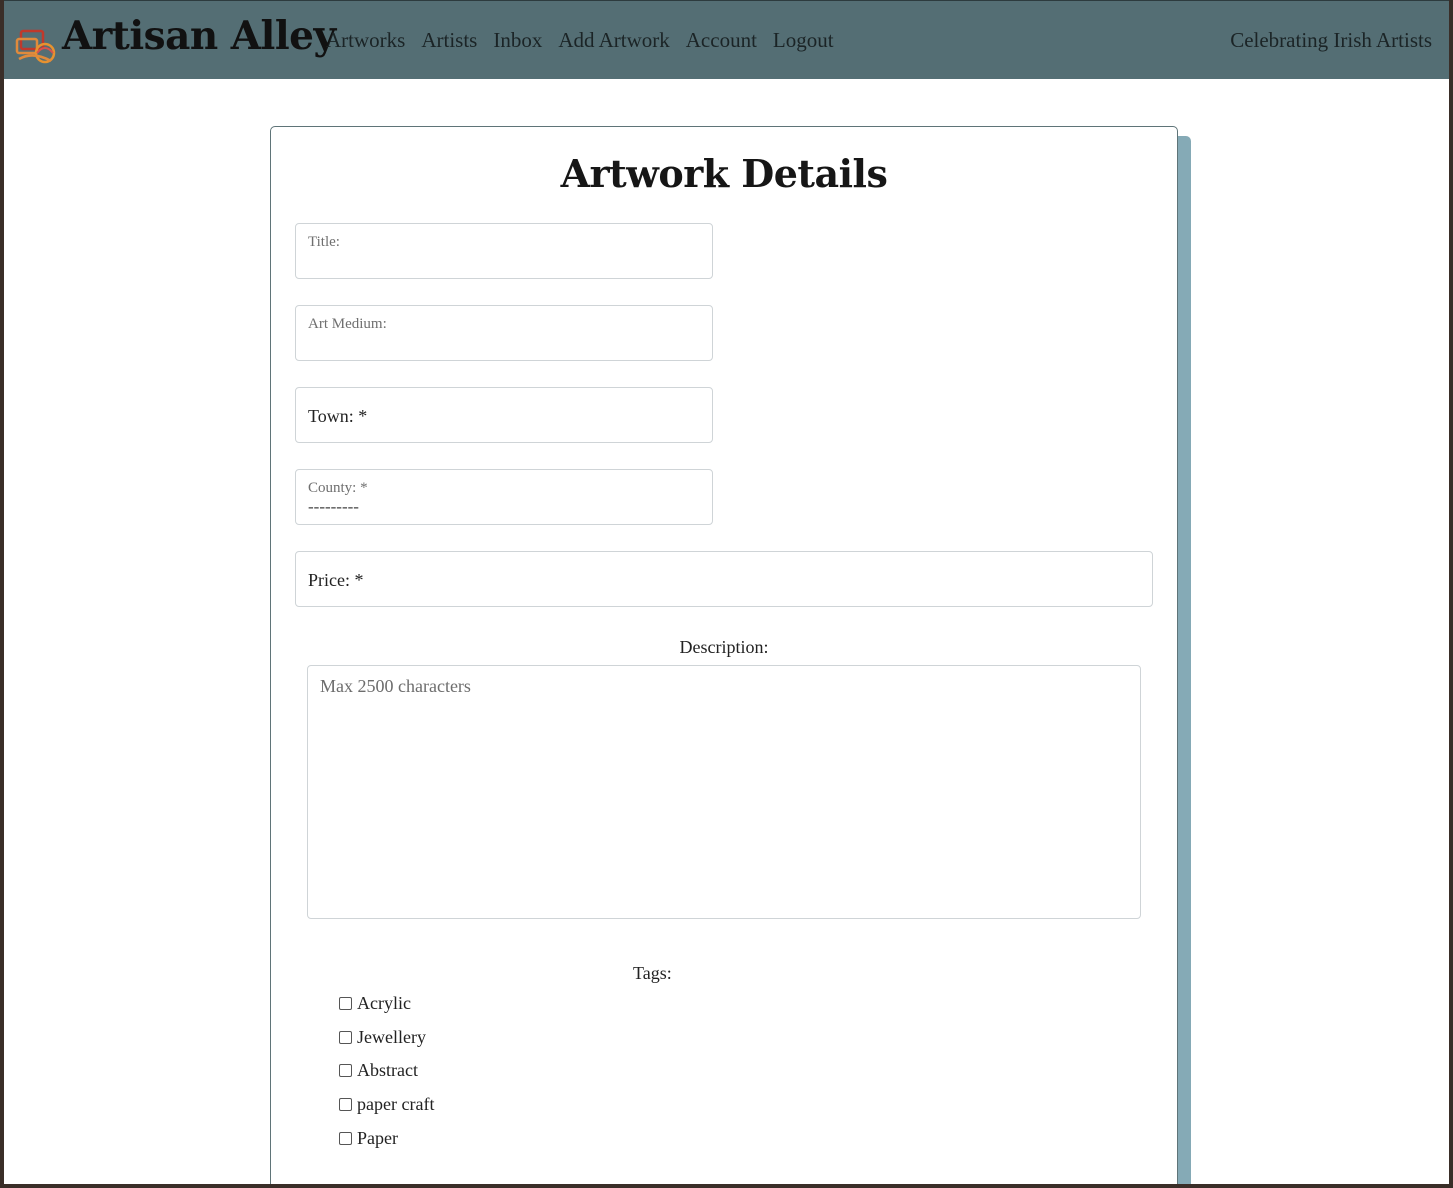 This screenshot has width=1453, height=1188. What do you see at coordinates (613, 40) in the screenshot?
I see `nav-link-add-artwork: Add Artwork` at bounding box center [613, 40].